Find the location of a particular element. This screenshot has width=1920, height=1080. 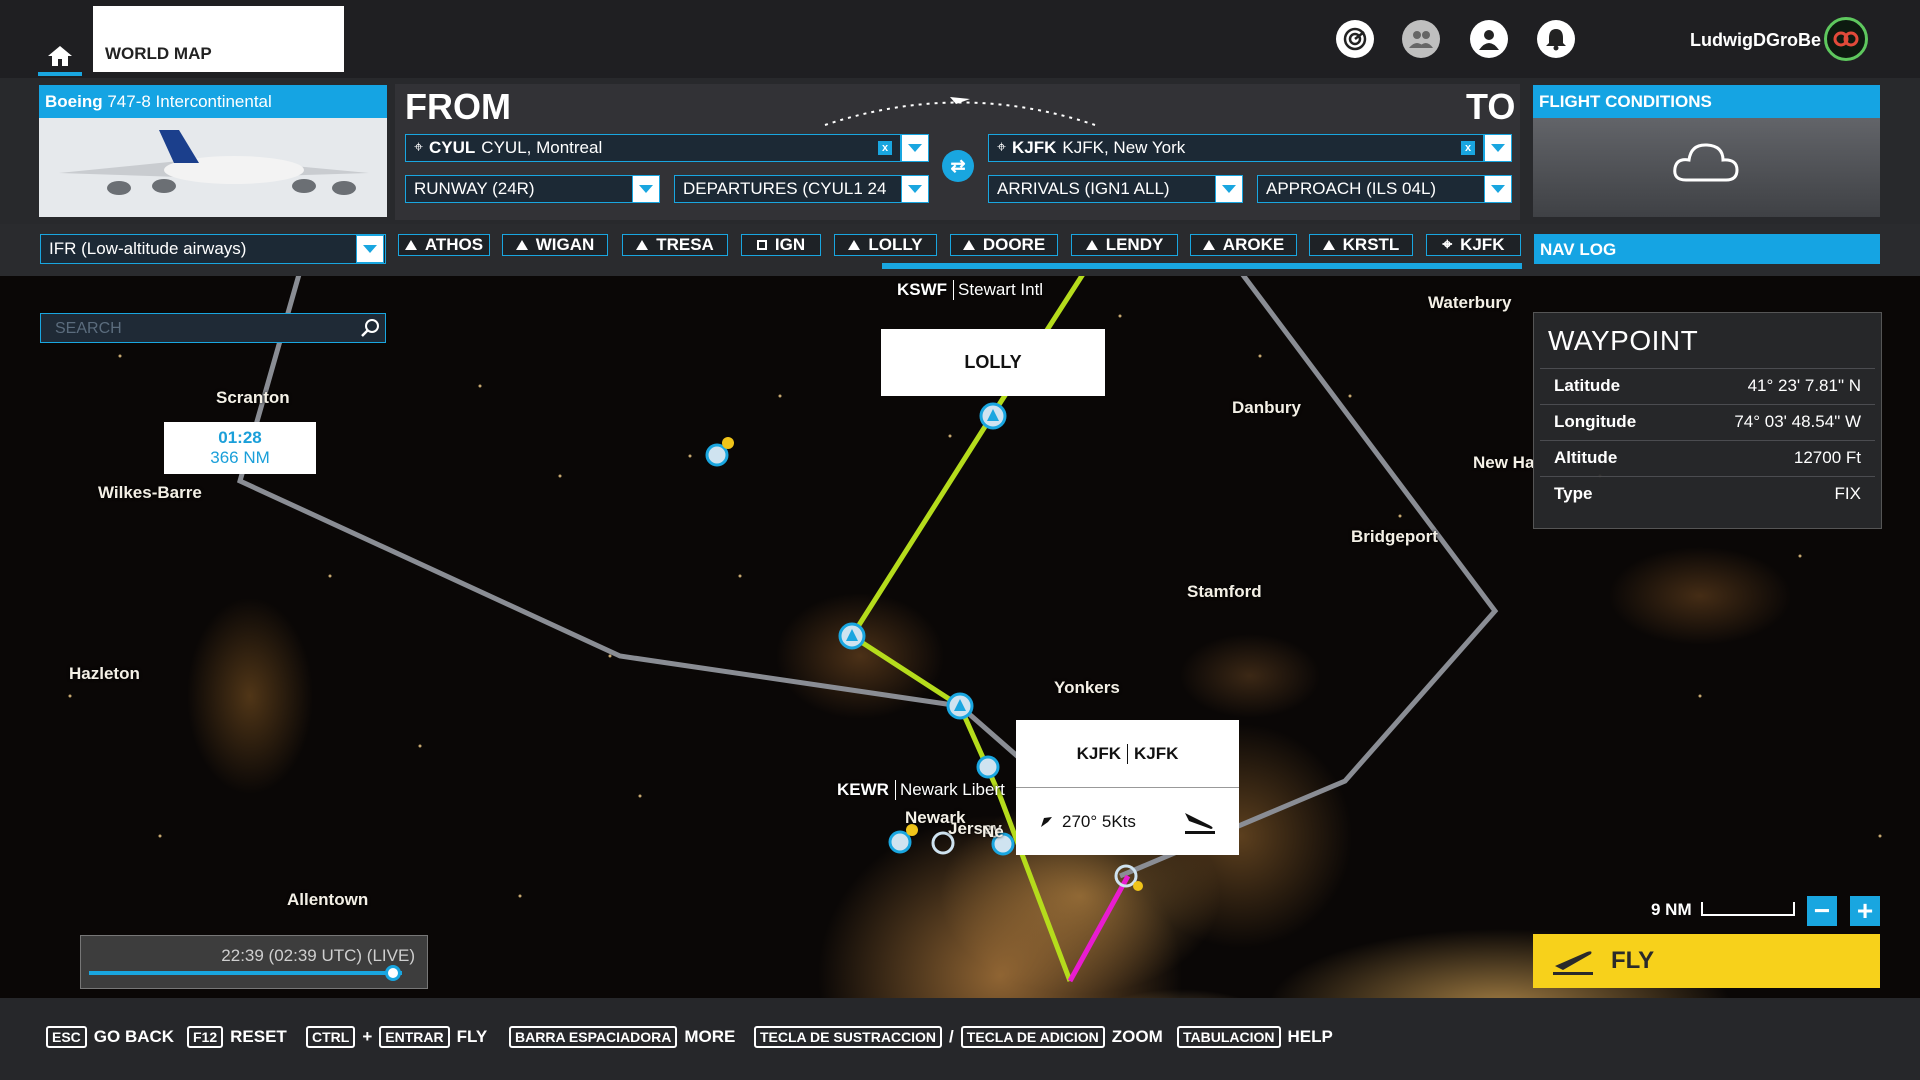

aircraft-card: Boeing 747-8 Intercontinental is located at coordinates (213, 151).